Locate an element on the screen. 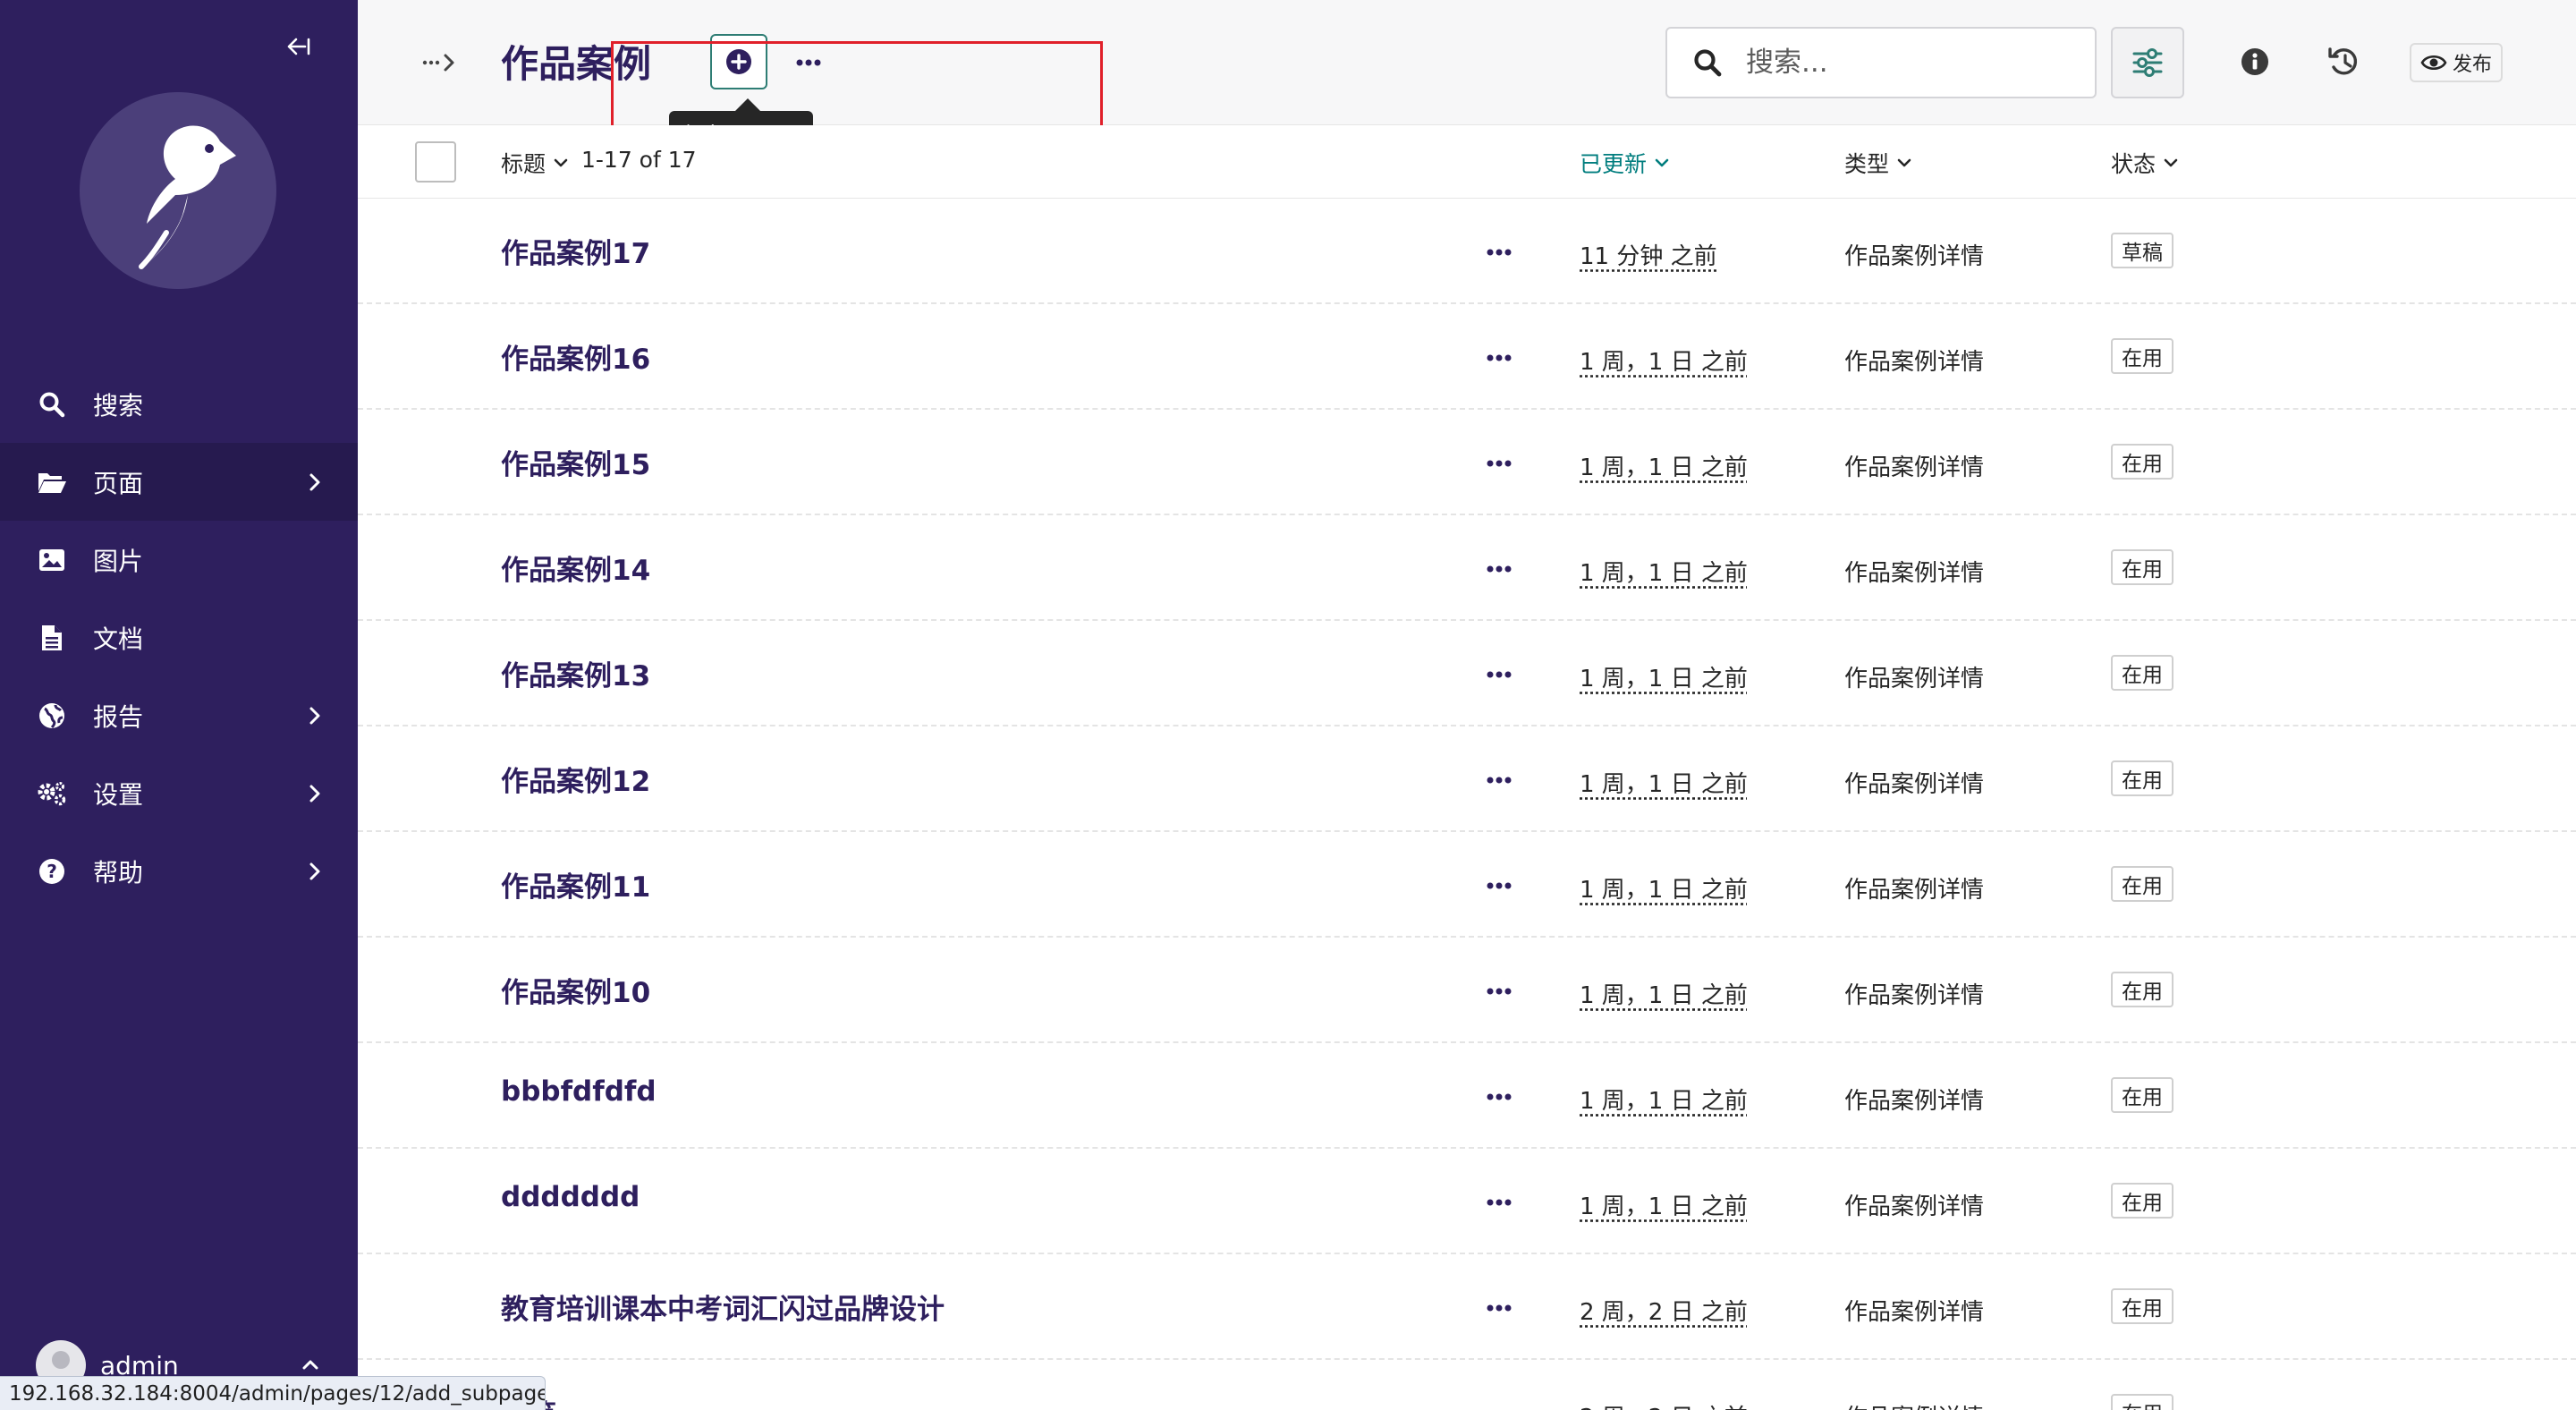 The width and height of the screenshot is (2576, 1410). info-icon is located at coordinates (2255, 62).